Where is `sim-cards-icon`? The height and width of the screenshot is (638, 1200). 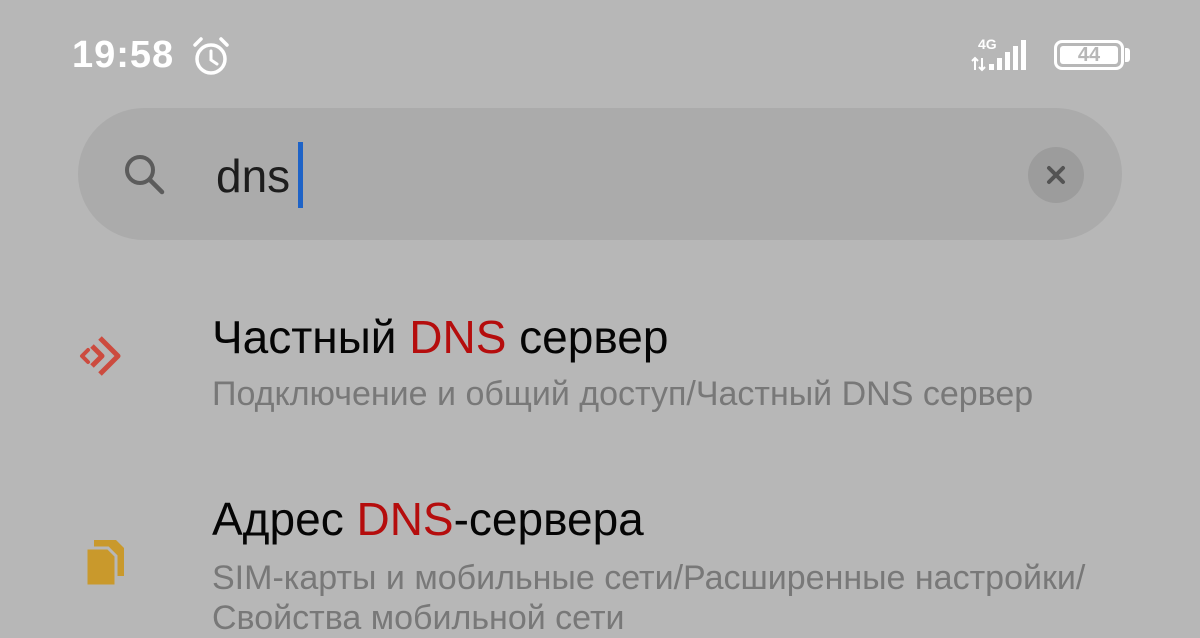 sim-cards-icon is located at coordinates (104, 564).